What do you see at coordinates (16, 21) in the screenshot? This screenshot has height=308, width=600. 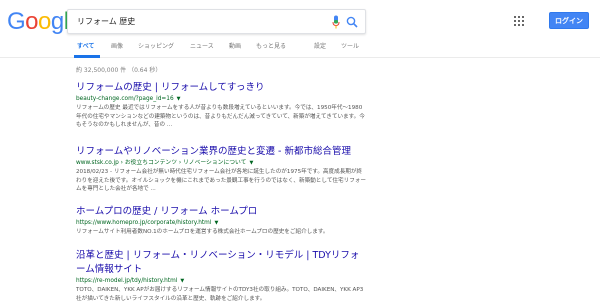 I see `logo-letter: G` at bounding box center [16, 21].